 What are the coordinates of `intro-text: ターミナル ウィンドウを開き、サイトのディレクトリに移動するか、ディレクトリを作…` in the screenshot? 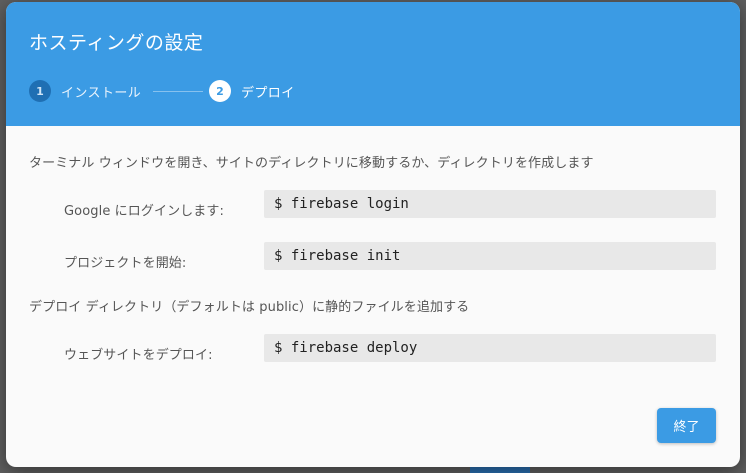 It's located at (311, 163).